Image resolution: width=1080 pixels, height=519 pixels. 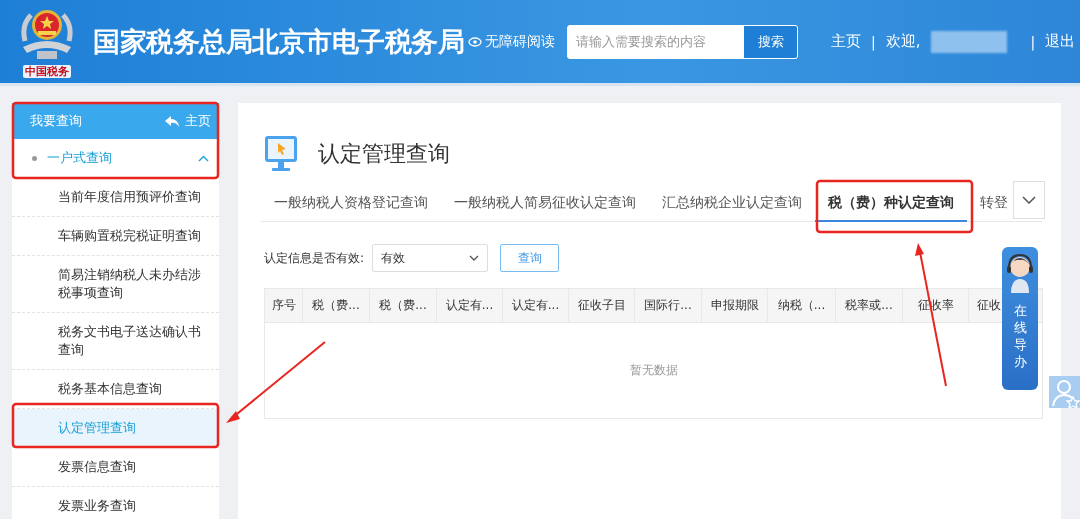 What do you see at coordinates (475, 41) in the screenshot?
I see `eye-icon` at bounding box center [475, 41].